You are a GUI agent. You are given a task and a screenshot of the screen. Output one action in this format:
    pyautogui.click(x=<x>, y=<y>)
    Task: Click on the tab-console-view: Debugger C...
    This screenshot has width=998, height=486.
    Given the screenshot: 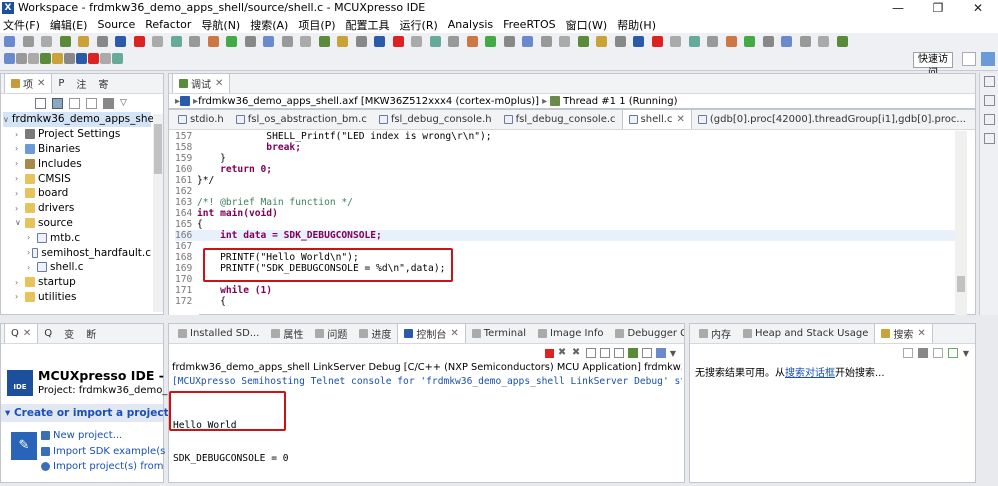 What is the action you would take?
    pyautogui.click(x=646, y=333)
    